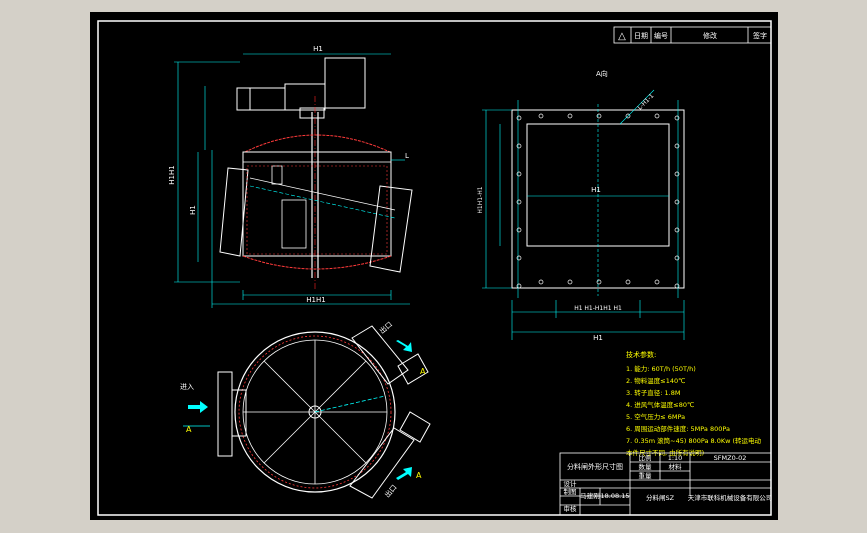 This screenshot has height=533, width=867. What do you see at coordinates (570, 491) in the screenshot?
I see `draw-label: 制图` at bounding box center [570, 491].